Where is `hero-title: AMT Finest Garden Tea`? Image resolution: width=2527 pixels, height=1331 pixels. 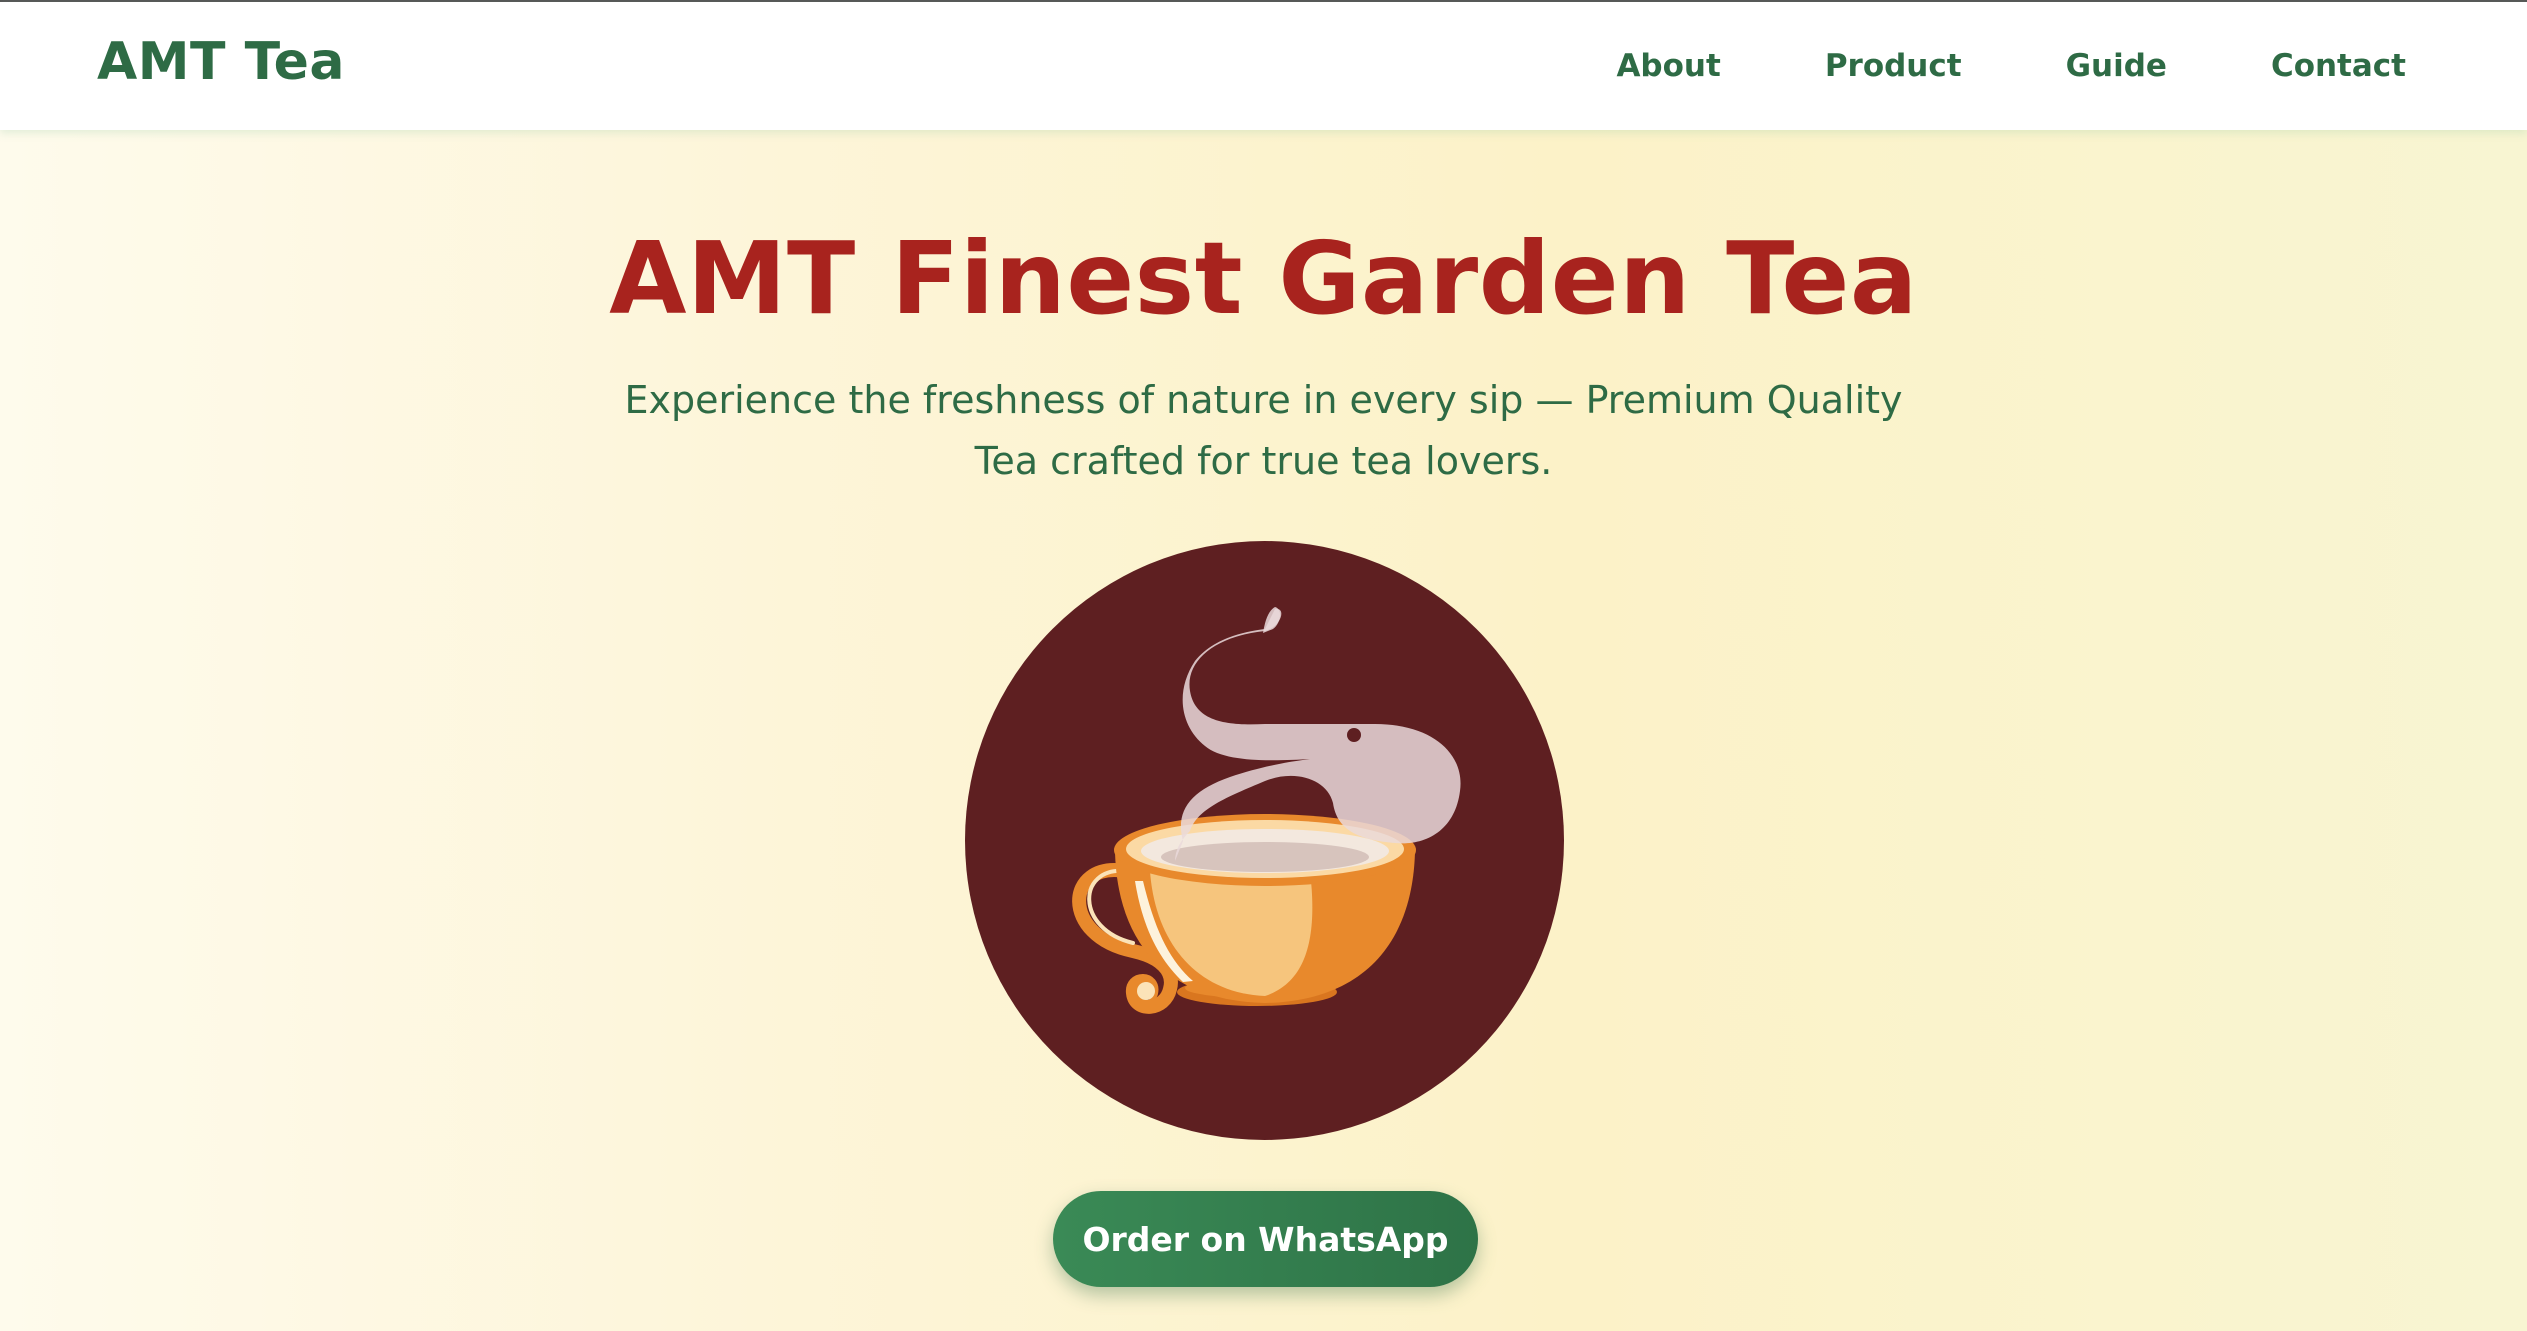 hero-title: AMT Finest Garden Tea is located at coordinates (1263, 278).